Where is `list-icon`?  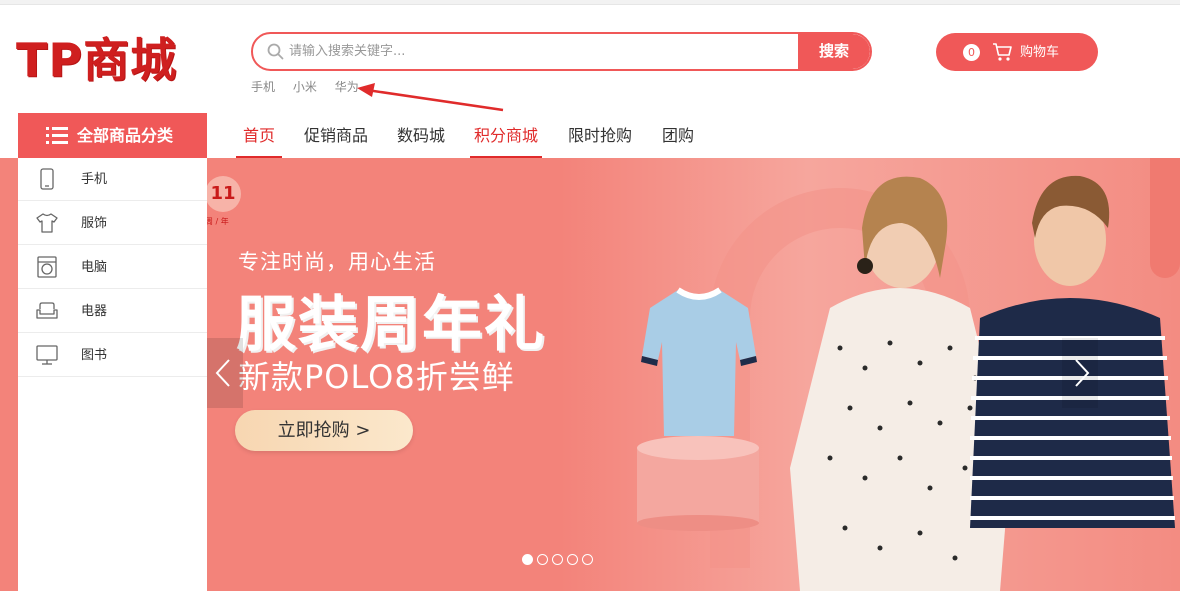 list-icon is located at coordinates (57, 135).